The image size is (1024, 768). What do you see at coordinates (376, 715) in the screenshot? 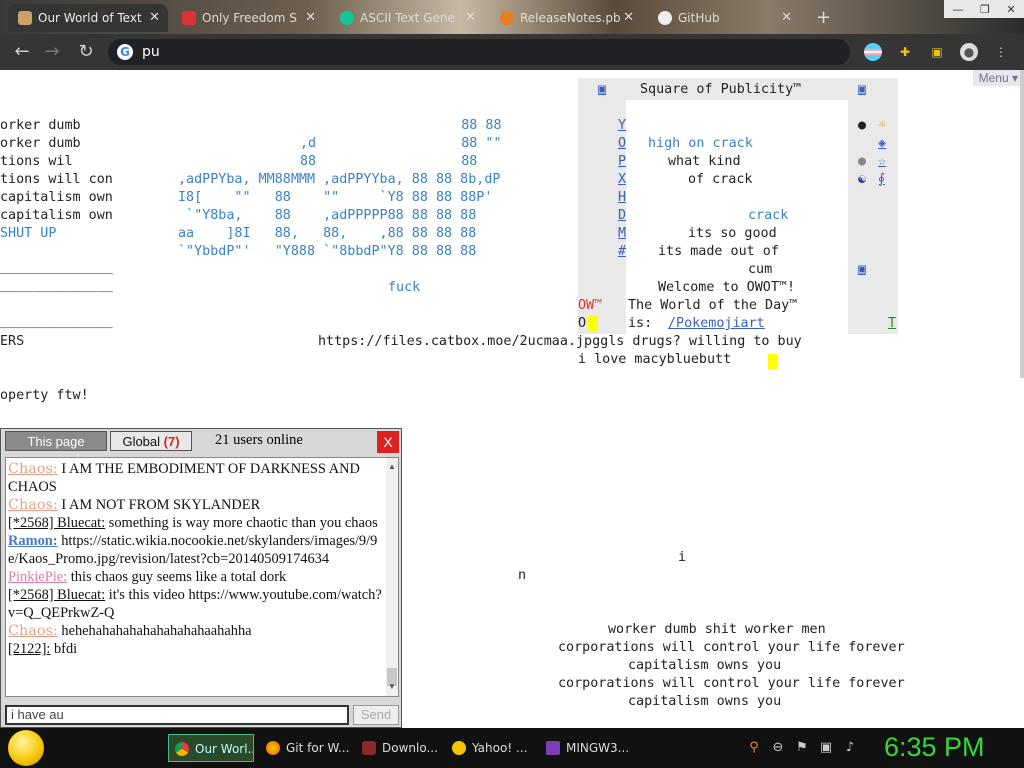
I see `send-button: Send` at bounding box center [376, 715].